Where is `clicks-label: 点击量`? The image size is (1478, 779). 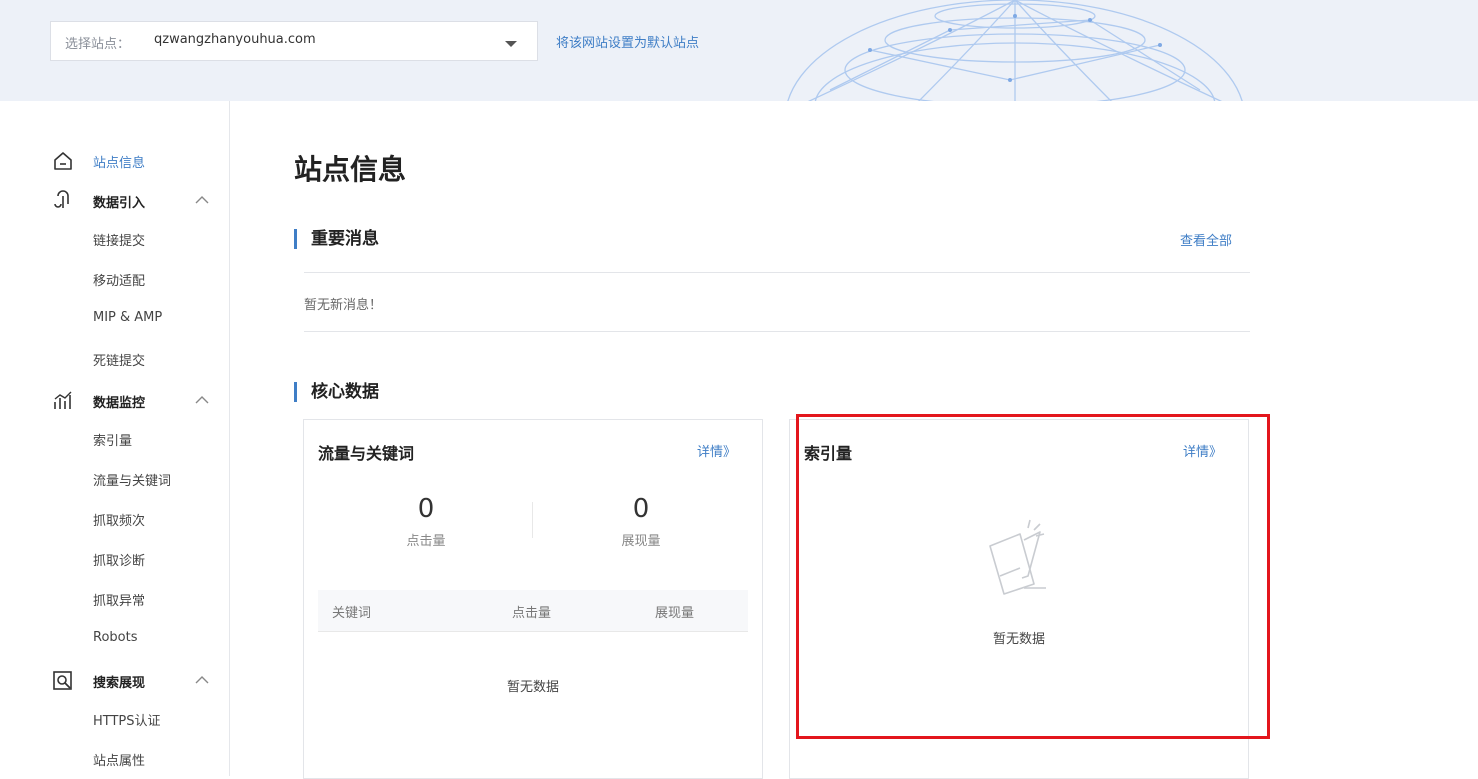
clicks-label: 点击量 is located at coordinates (426, 541).